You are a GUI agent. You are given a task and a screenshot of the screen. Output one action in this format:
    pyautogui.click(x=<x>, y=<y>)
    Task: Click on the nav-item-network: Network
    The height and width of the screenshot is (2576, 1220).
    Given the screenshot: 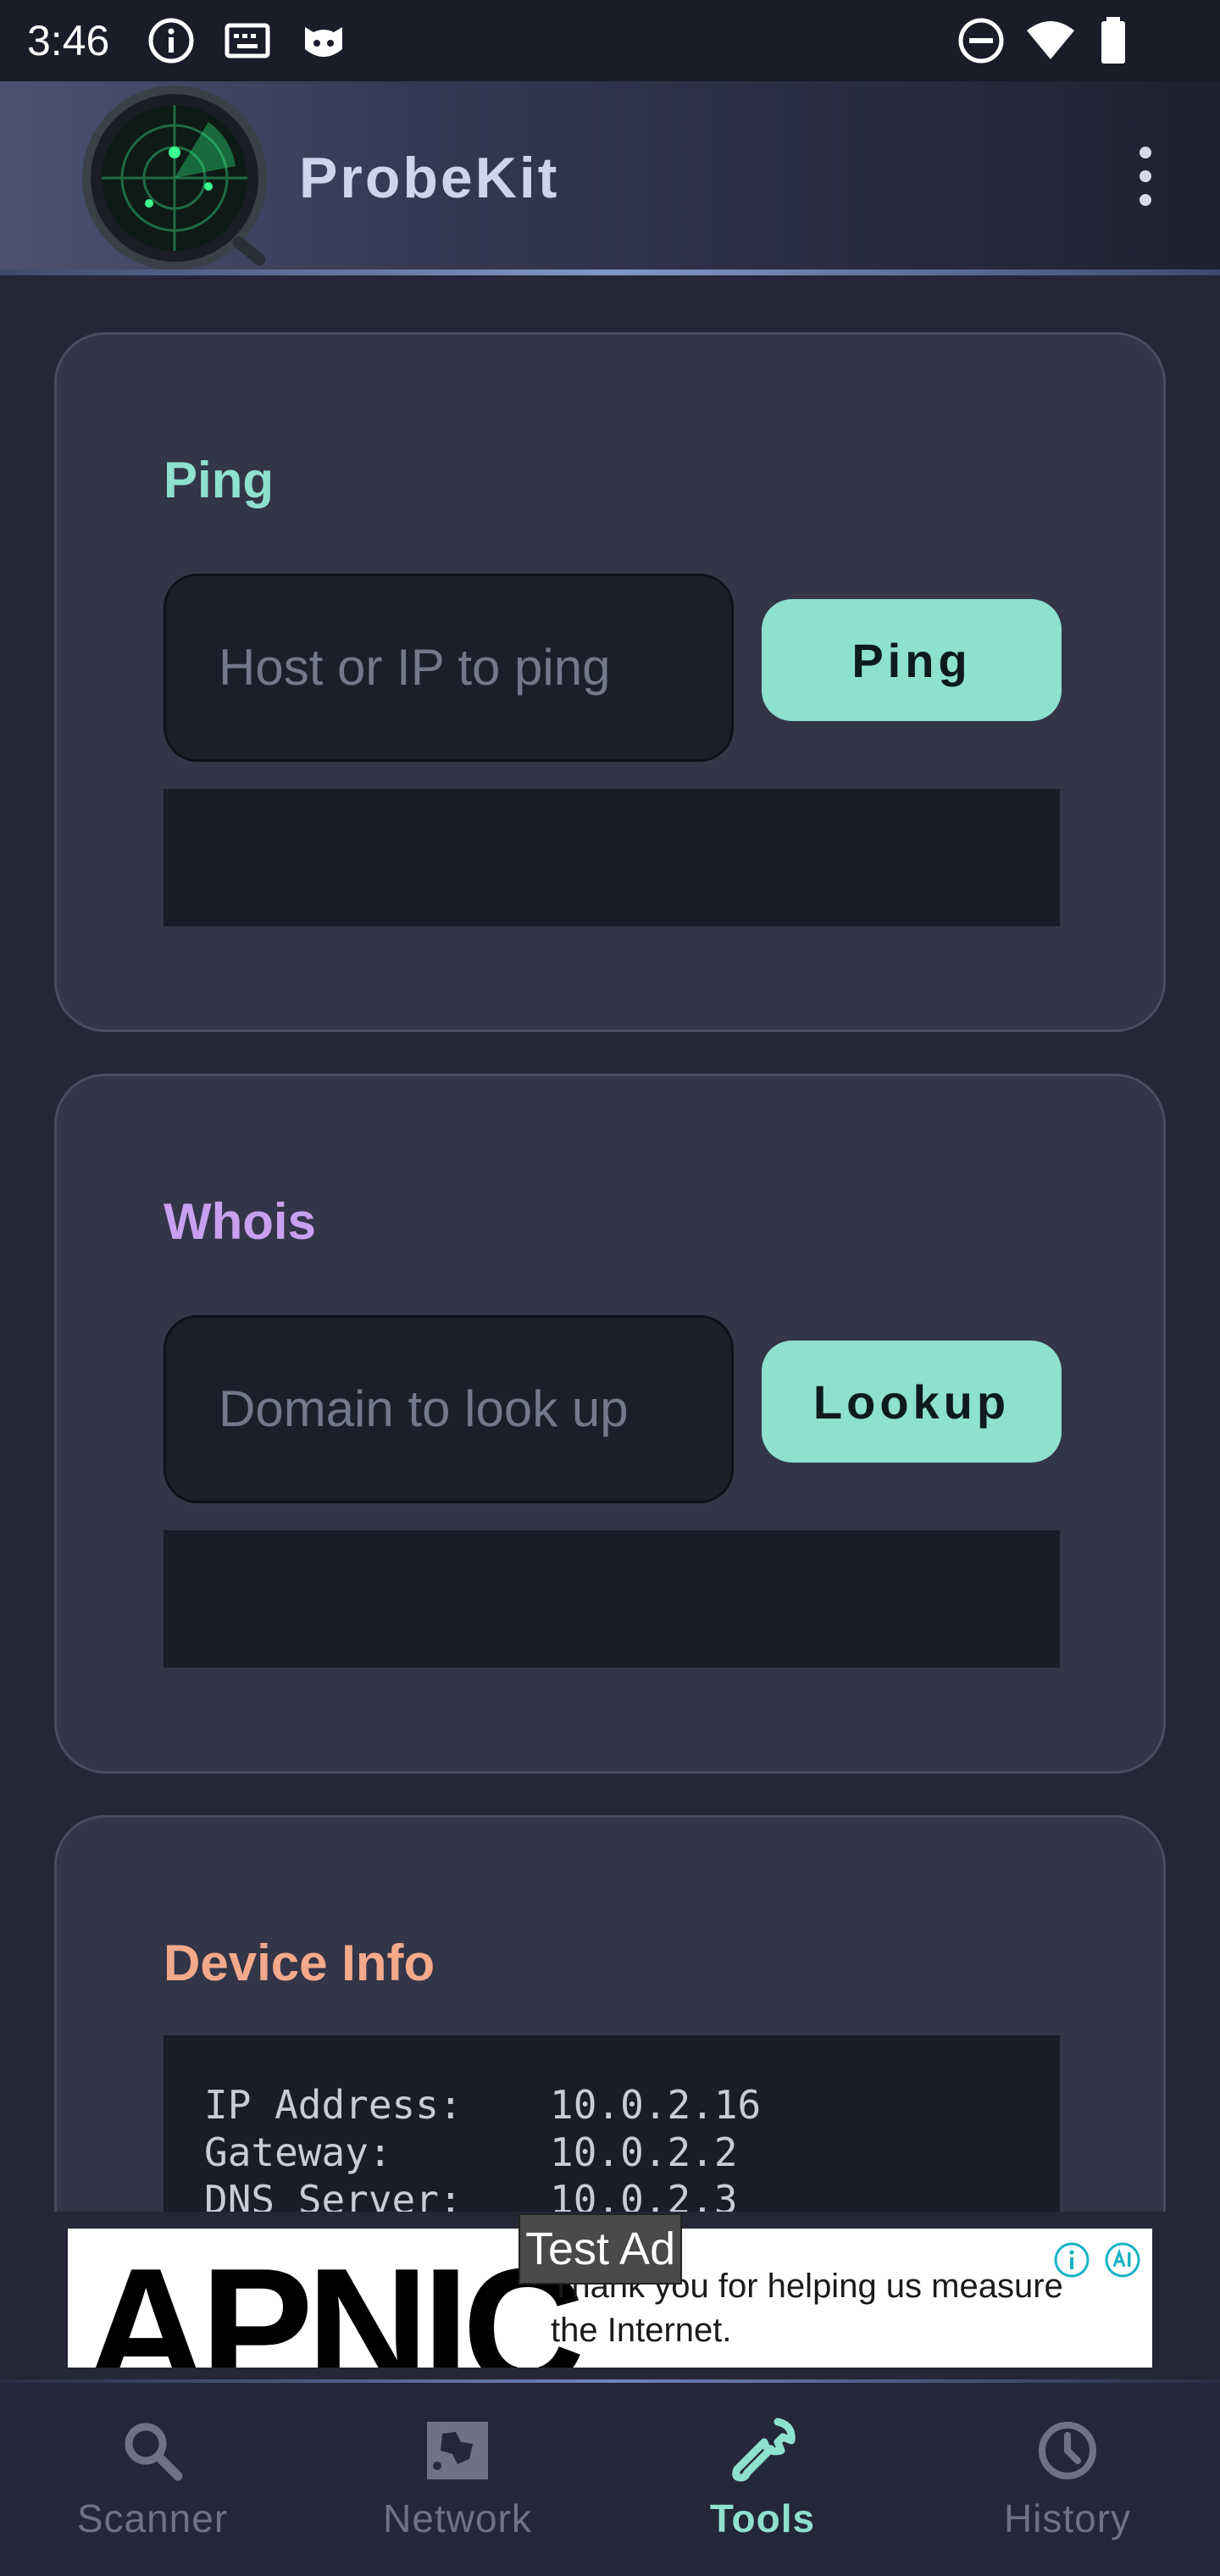 What is the action you would take?
    pyautogui.click(x=457, y=2479)
    